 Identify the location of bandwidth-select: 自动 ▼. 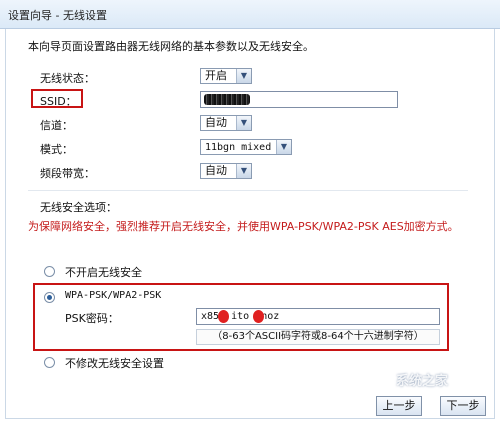
(226, 171).